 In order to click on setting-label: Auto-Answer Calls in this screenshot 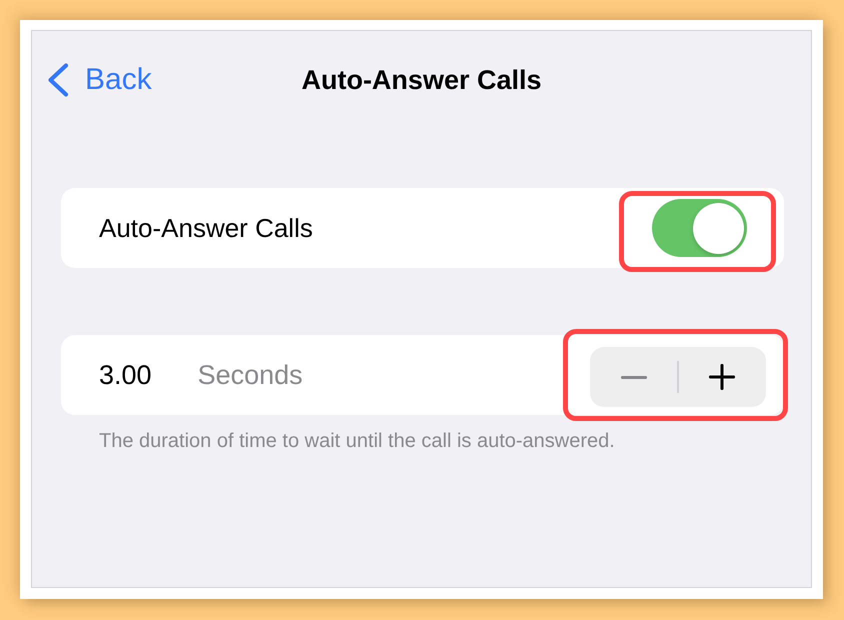, I will do `click(206, 228)`.